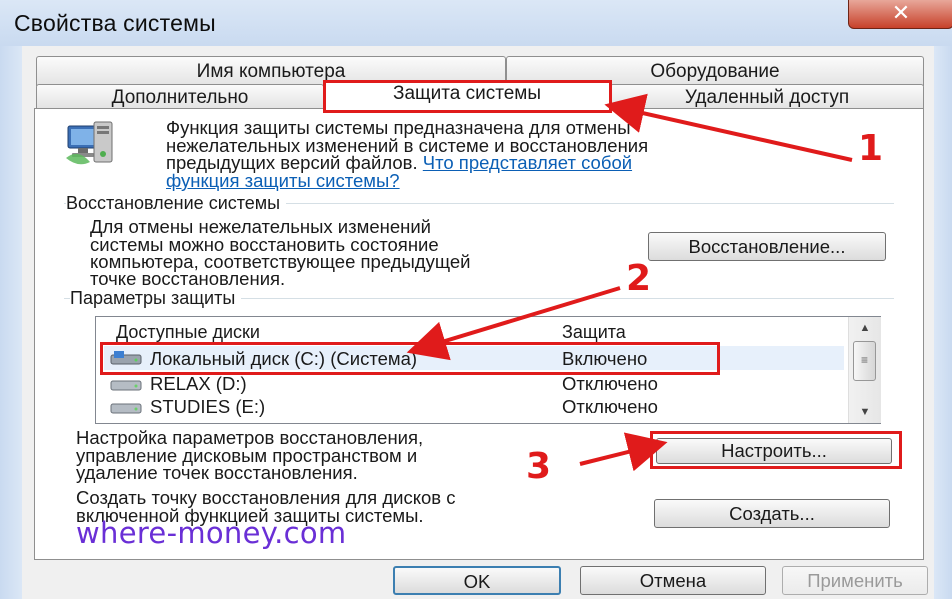 The width and height of the screenshot is (952, 599). Describe the element at coordinates (474, 383) in the screenshot. I see `table-row: RELAX (D:) Отключено` at that location.